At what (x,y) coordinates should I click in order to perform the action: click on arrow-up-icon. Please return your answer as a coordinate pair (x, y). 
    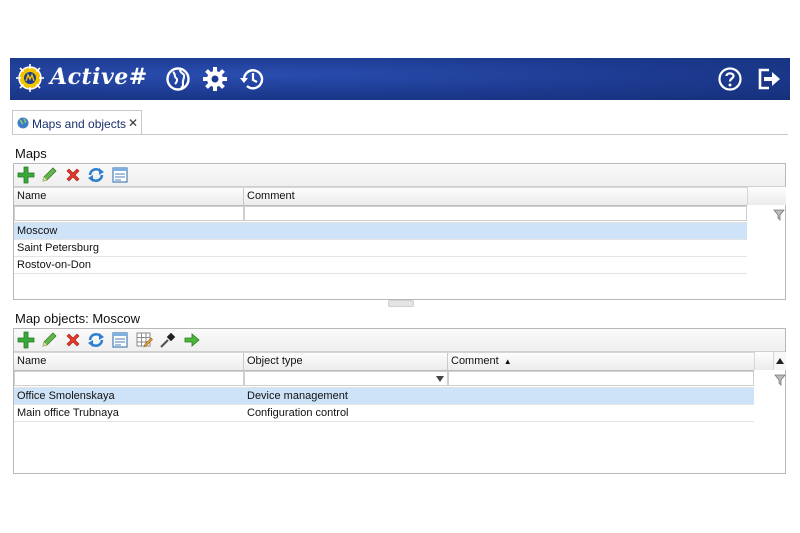
    Looking at the image, I should click on (780, 361).